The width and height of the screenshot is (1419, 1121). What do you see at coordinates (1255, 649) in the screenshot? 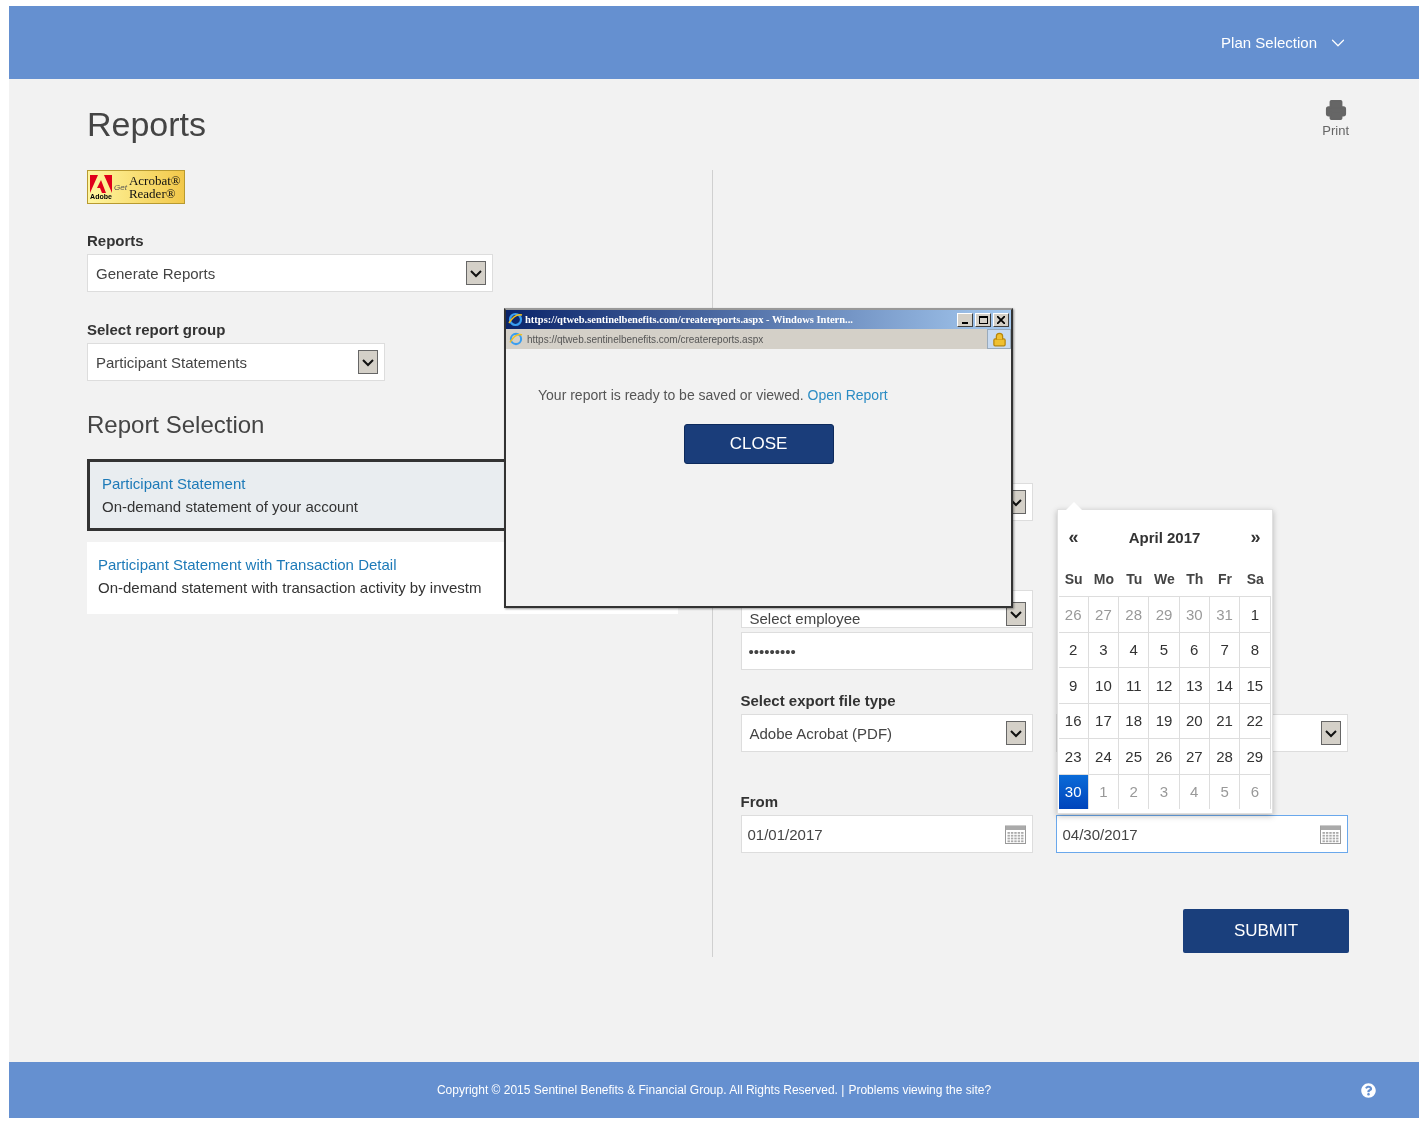
I see `calendar-day: 8` at bounding box center [1255, 649].